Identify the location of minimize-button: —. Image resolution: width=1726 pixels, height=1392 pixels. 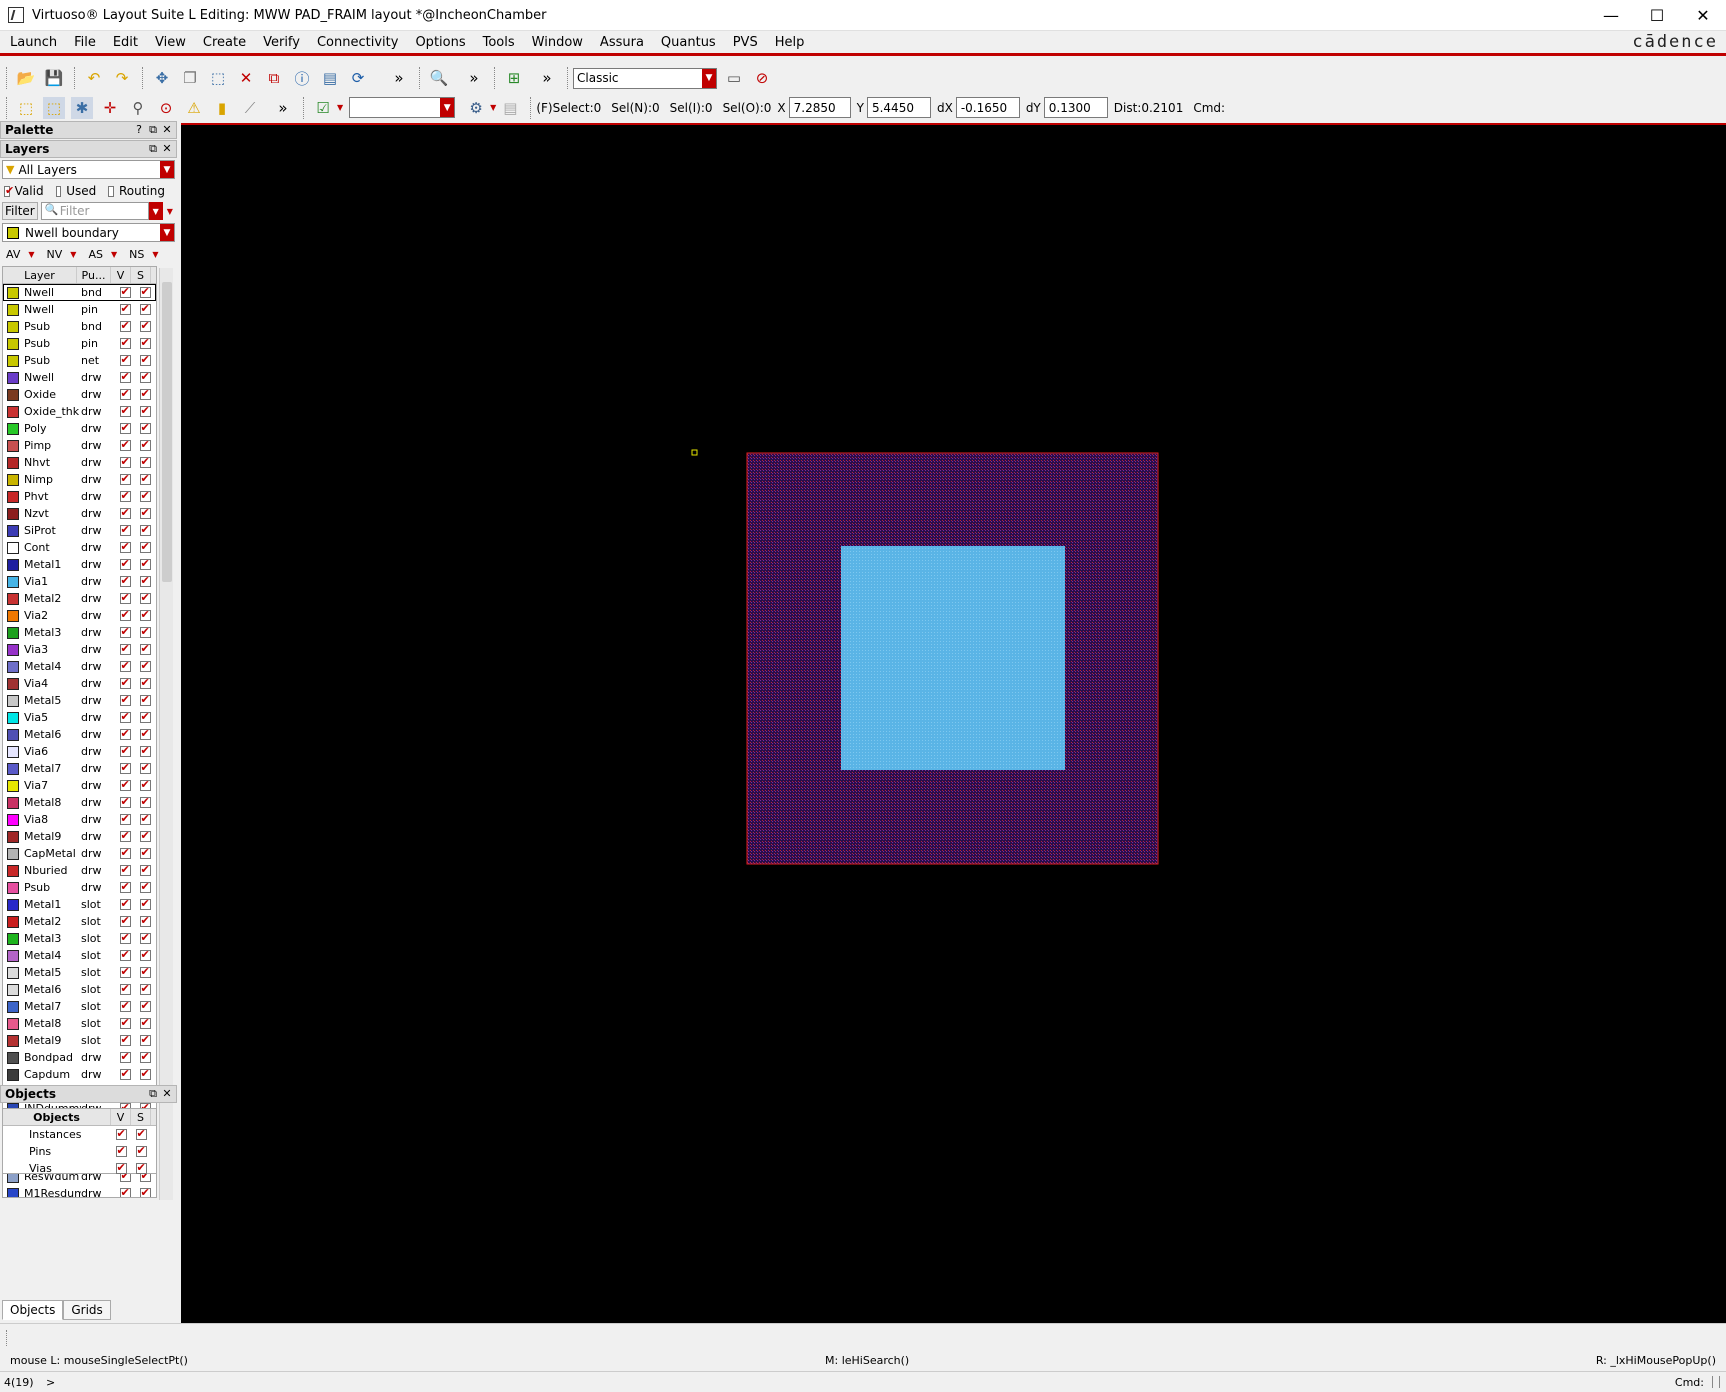
(1611, 15).